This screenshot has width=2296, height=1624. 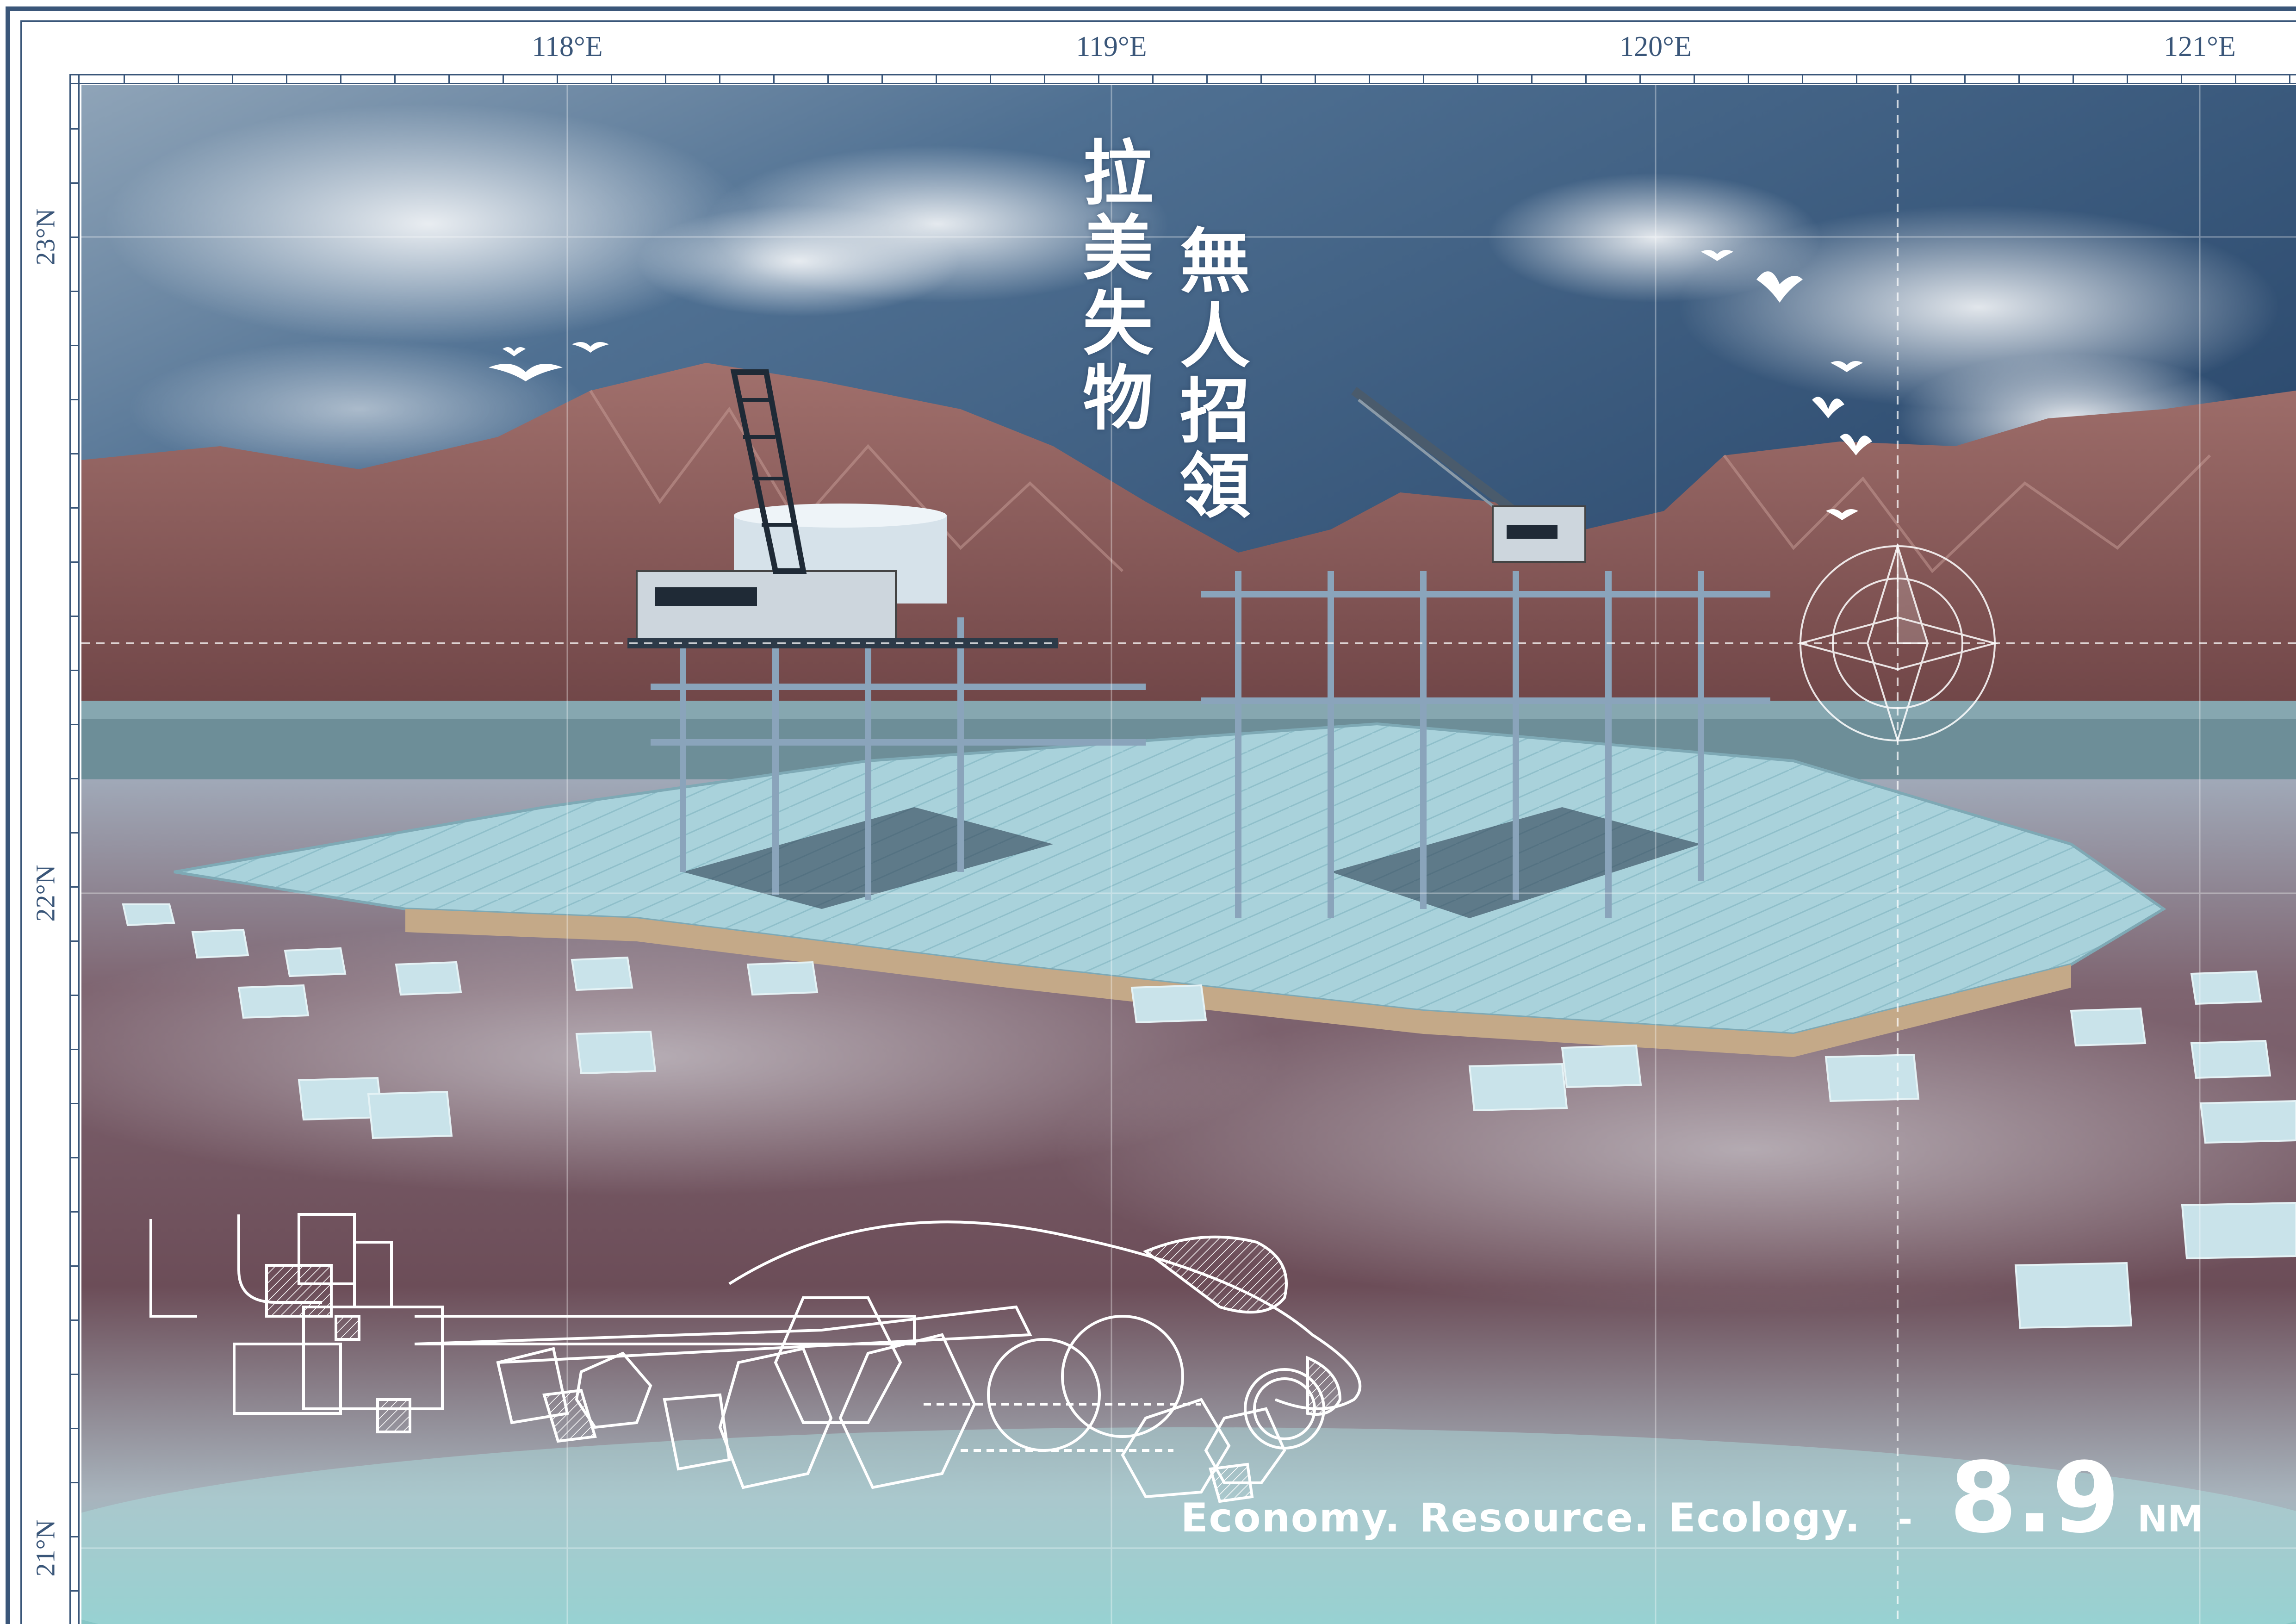 I want to click on distance-unit: NM, so click(x=2170, y=1519).